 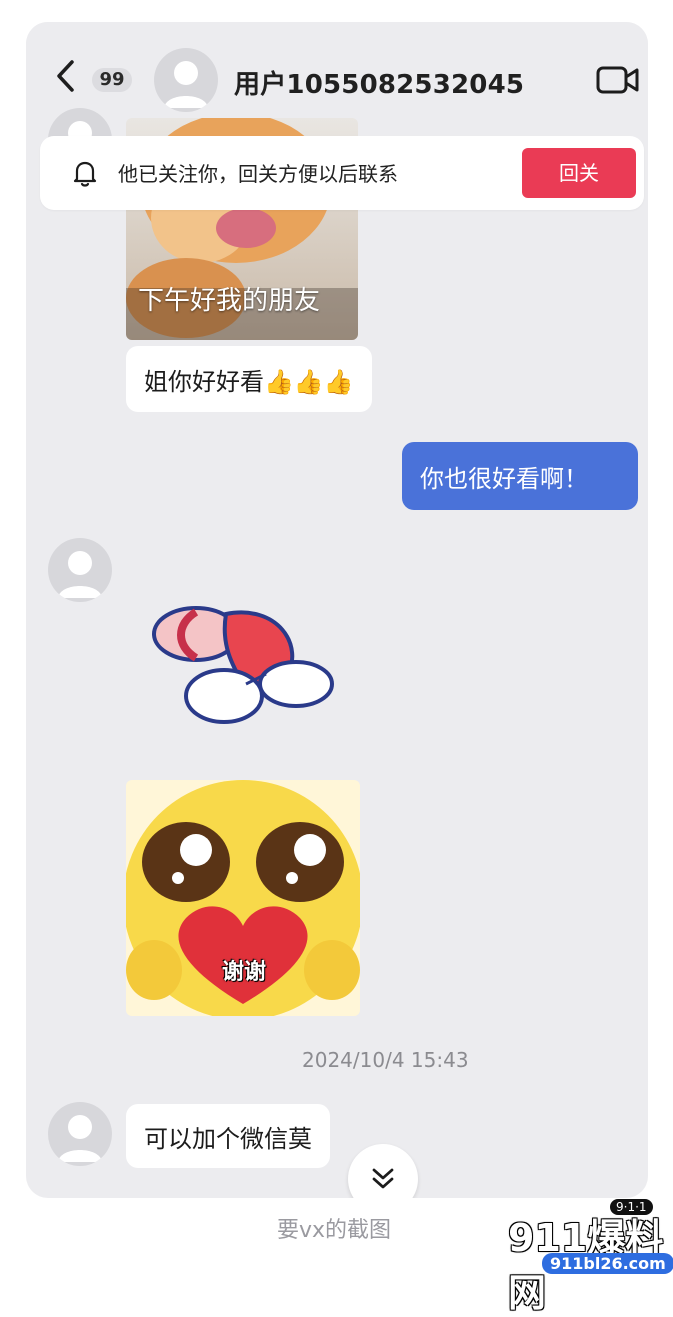 What do you see at coordinates (85, 174) in the screenshot?
I see `bell-icon` at bounding box center [85, 174].